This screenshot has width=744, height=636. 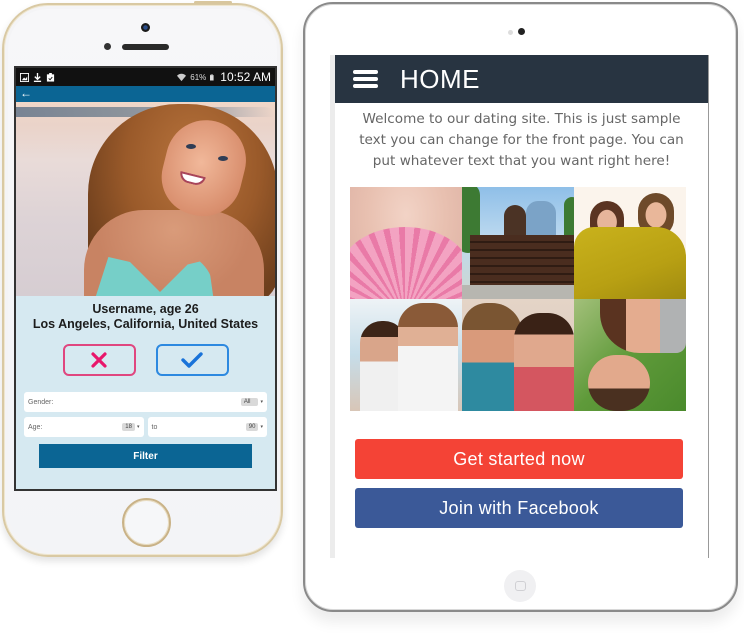 I want to click on status-time: 10:52 AM, so click(x=245, y=77).